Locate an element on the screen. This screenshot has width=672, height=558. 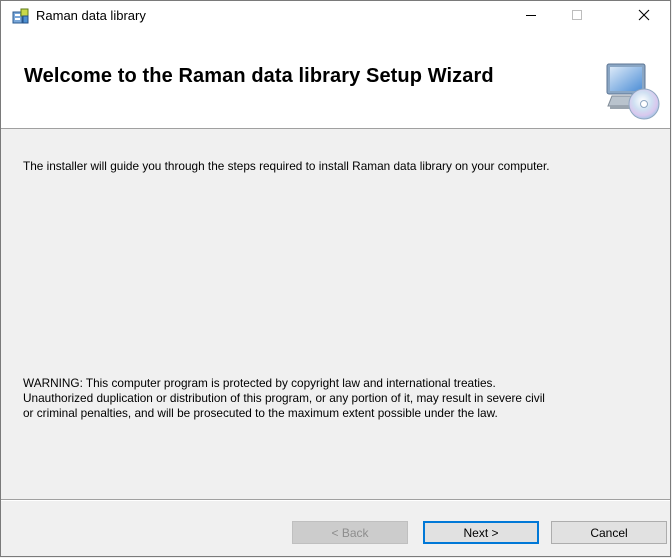
maximize-icon is located at coordinates (577, 17).